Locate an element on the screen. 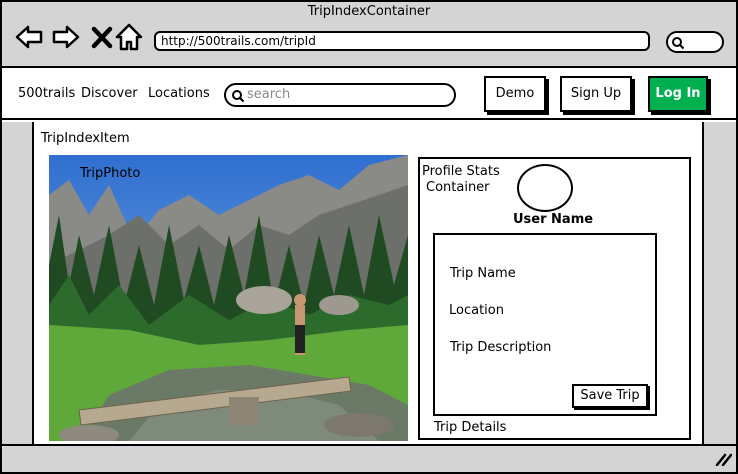 Image resolution: width=738 pixels, height=474 pixels. avatar is located at coordinates (545, 188).